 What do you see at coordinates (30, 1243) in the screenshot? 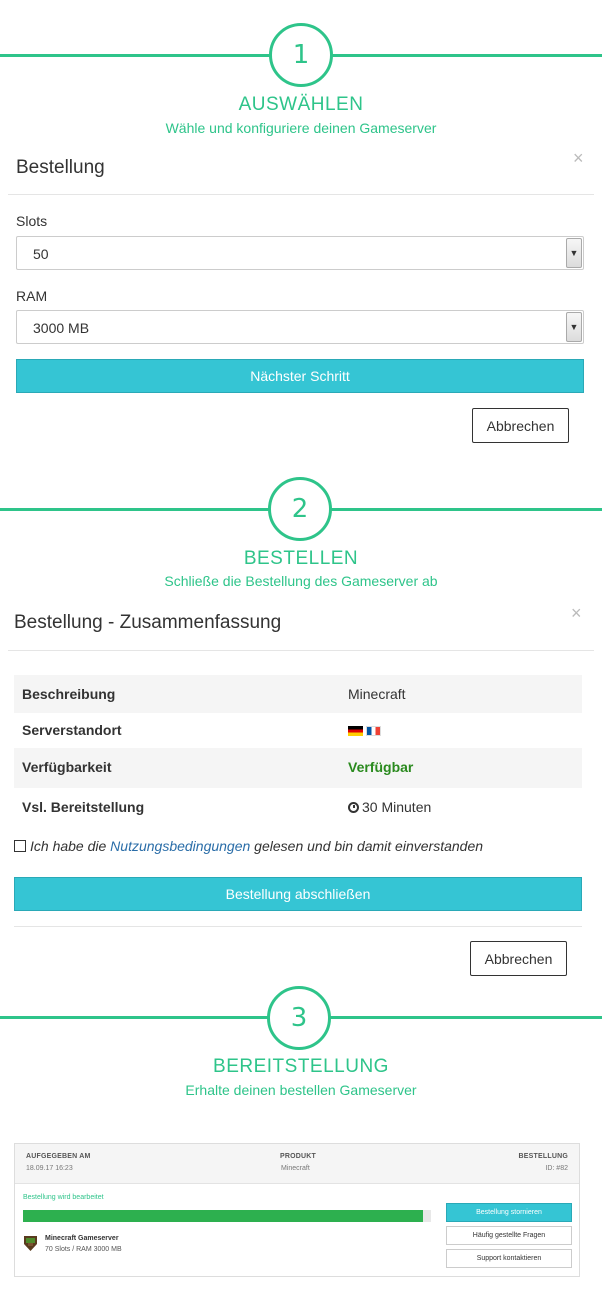
I see `minecraft-icon` at bounding box center [30, 1243].